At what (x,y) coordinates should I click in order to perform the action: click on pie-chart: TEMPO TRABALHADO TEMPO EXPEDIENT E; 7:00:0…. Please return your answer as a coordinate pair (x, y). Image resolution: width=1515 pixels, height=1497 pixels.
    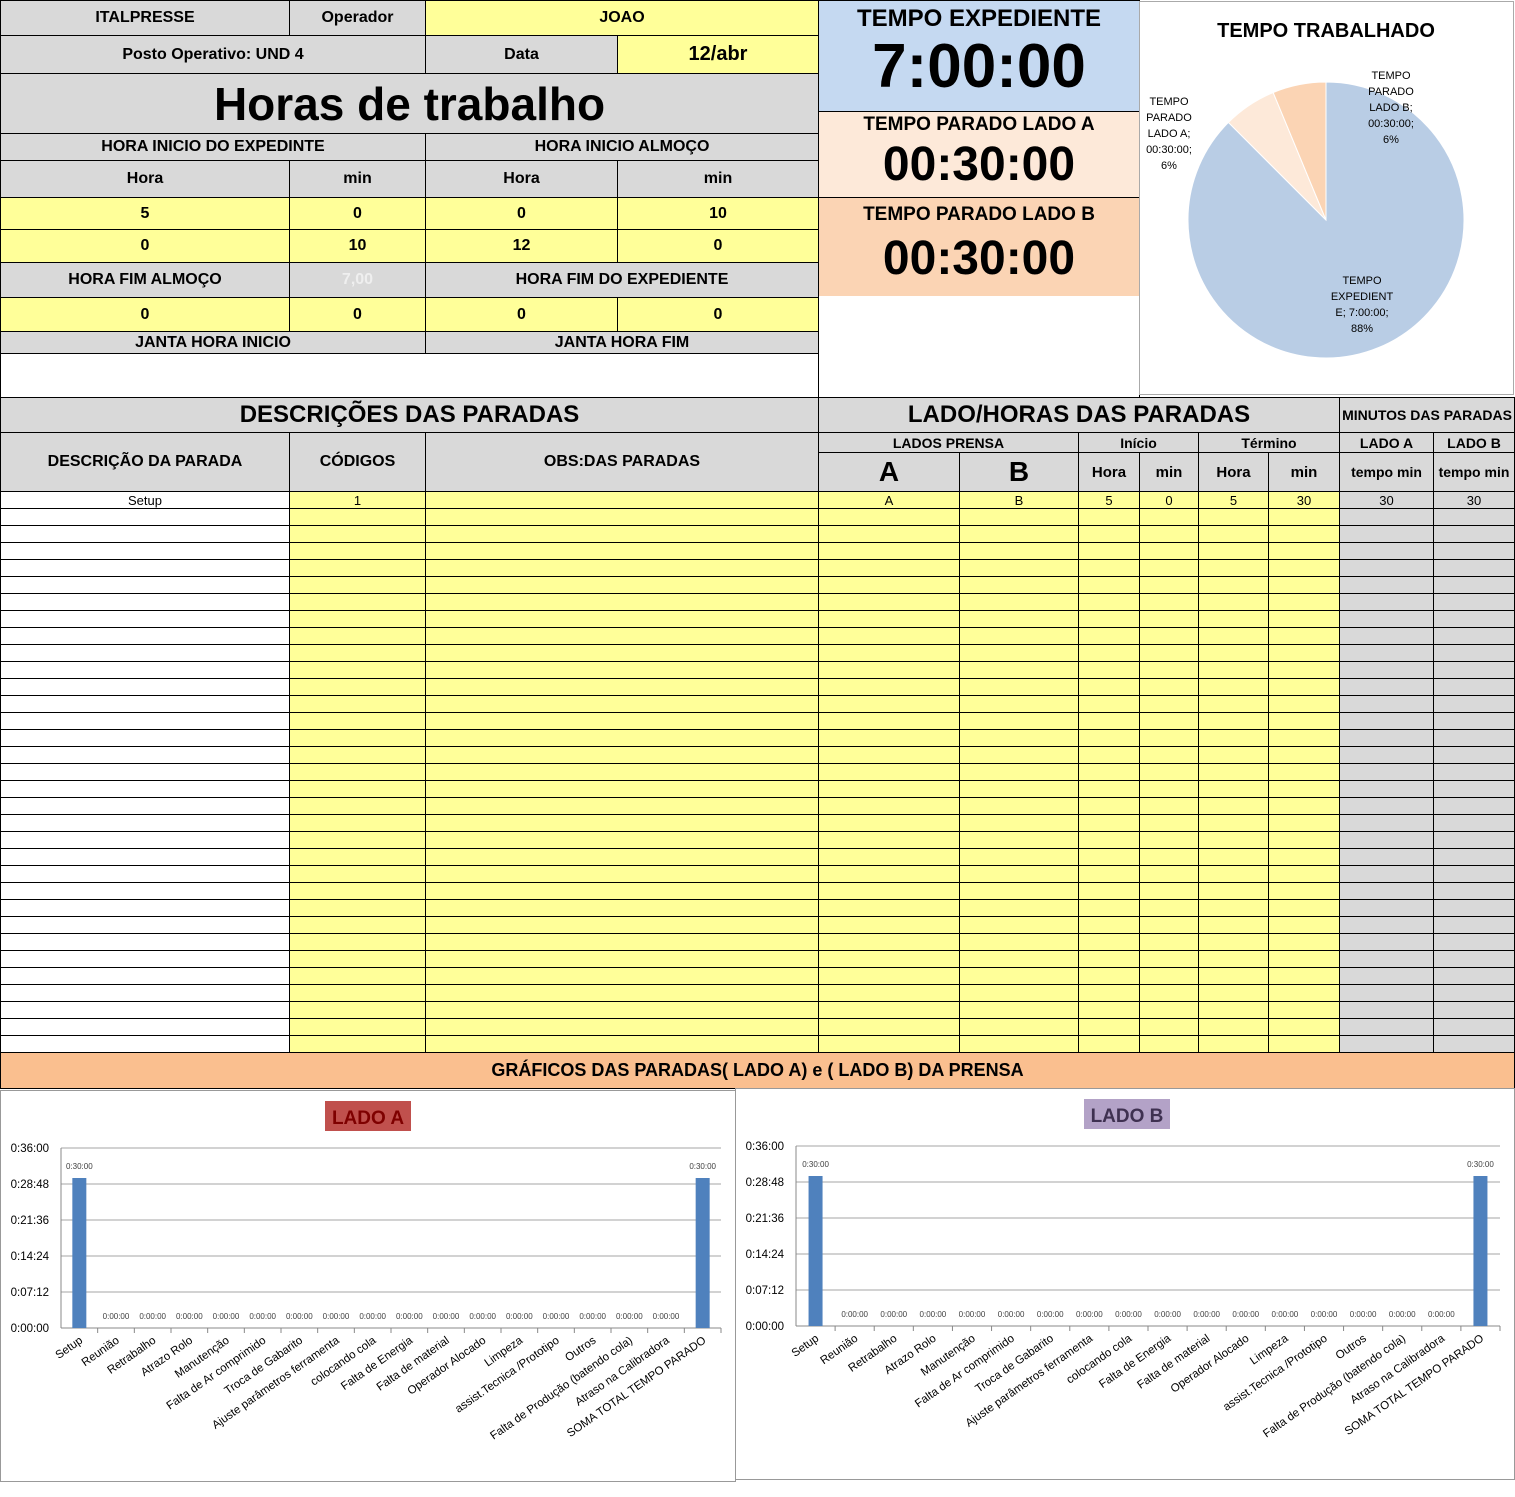
    Looking at the image, I should click on (1326, 198).